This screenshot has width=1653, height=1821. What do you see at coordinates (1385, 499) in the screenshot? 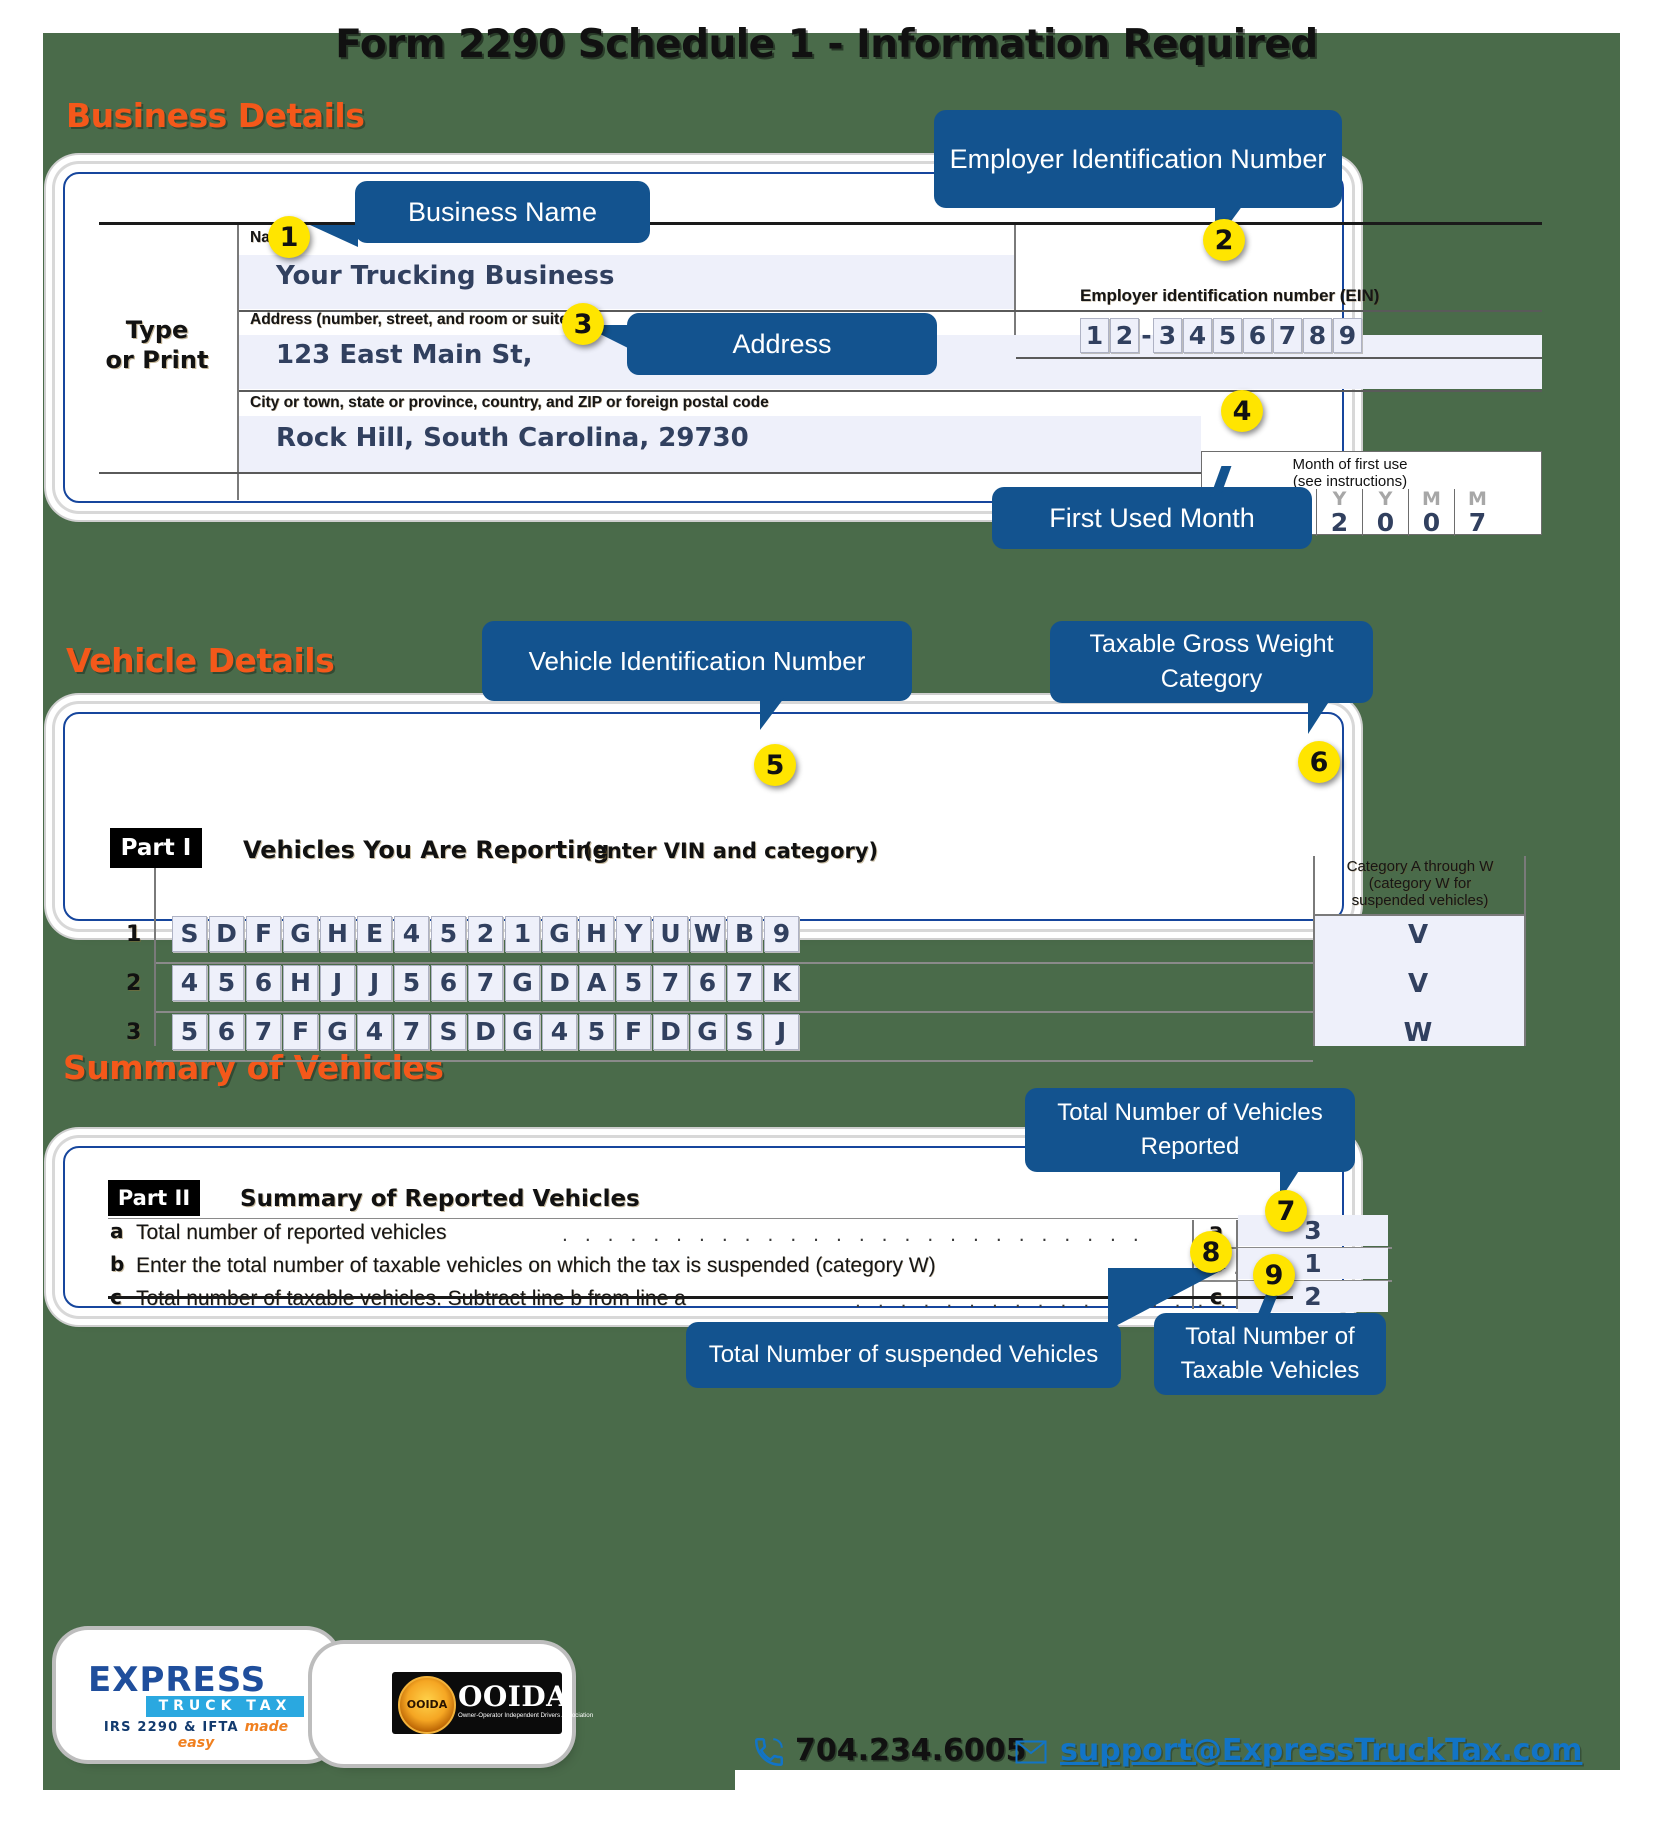
I see `mfu-header-3: Y` at bounding box center [1385, 499].